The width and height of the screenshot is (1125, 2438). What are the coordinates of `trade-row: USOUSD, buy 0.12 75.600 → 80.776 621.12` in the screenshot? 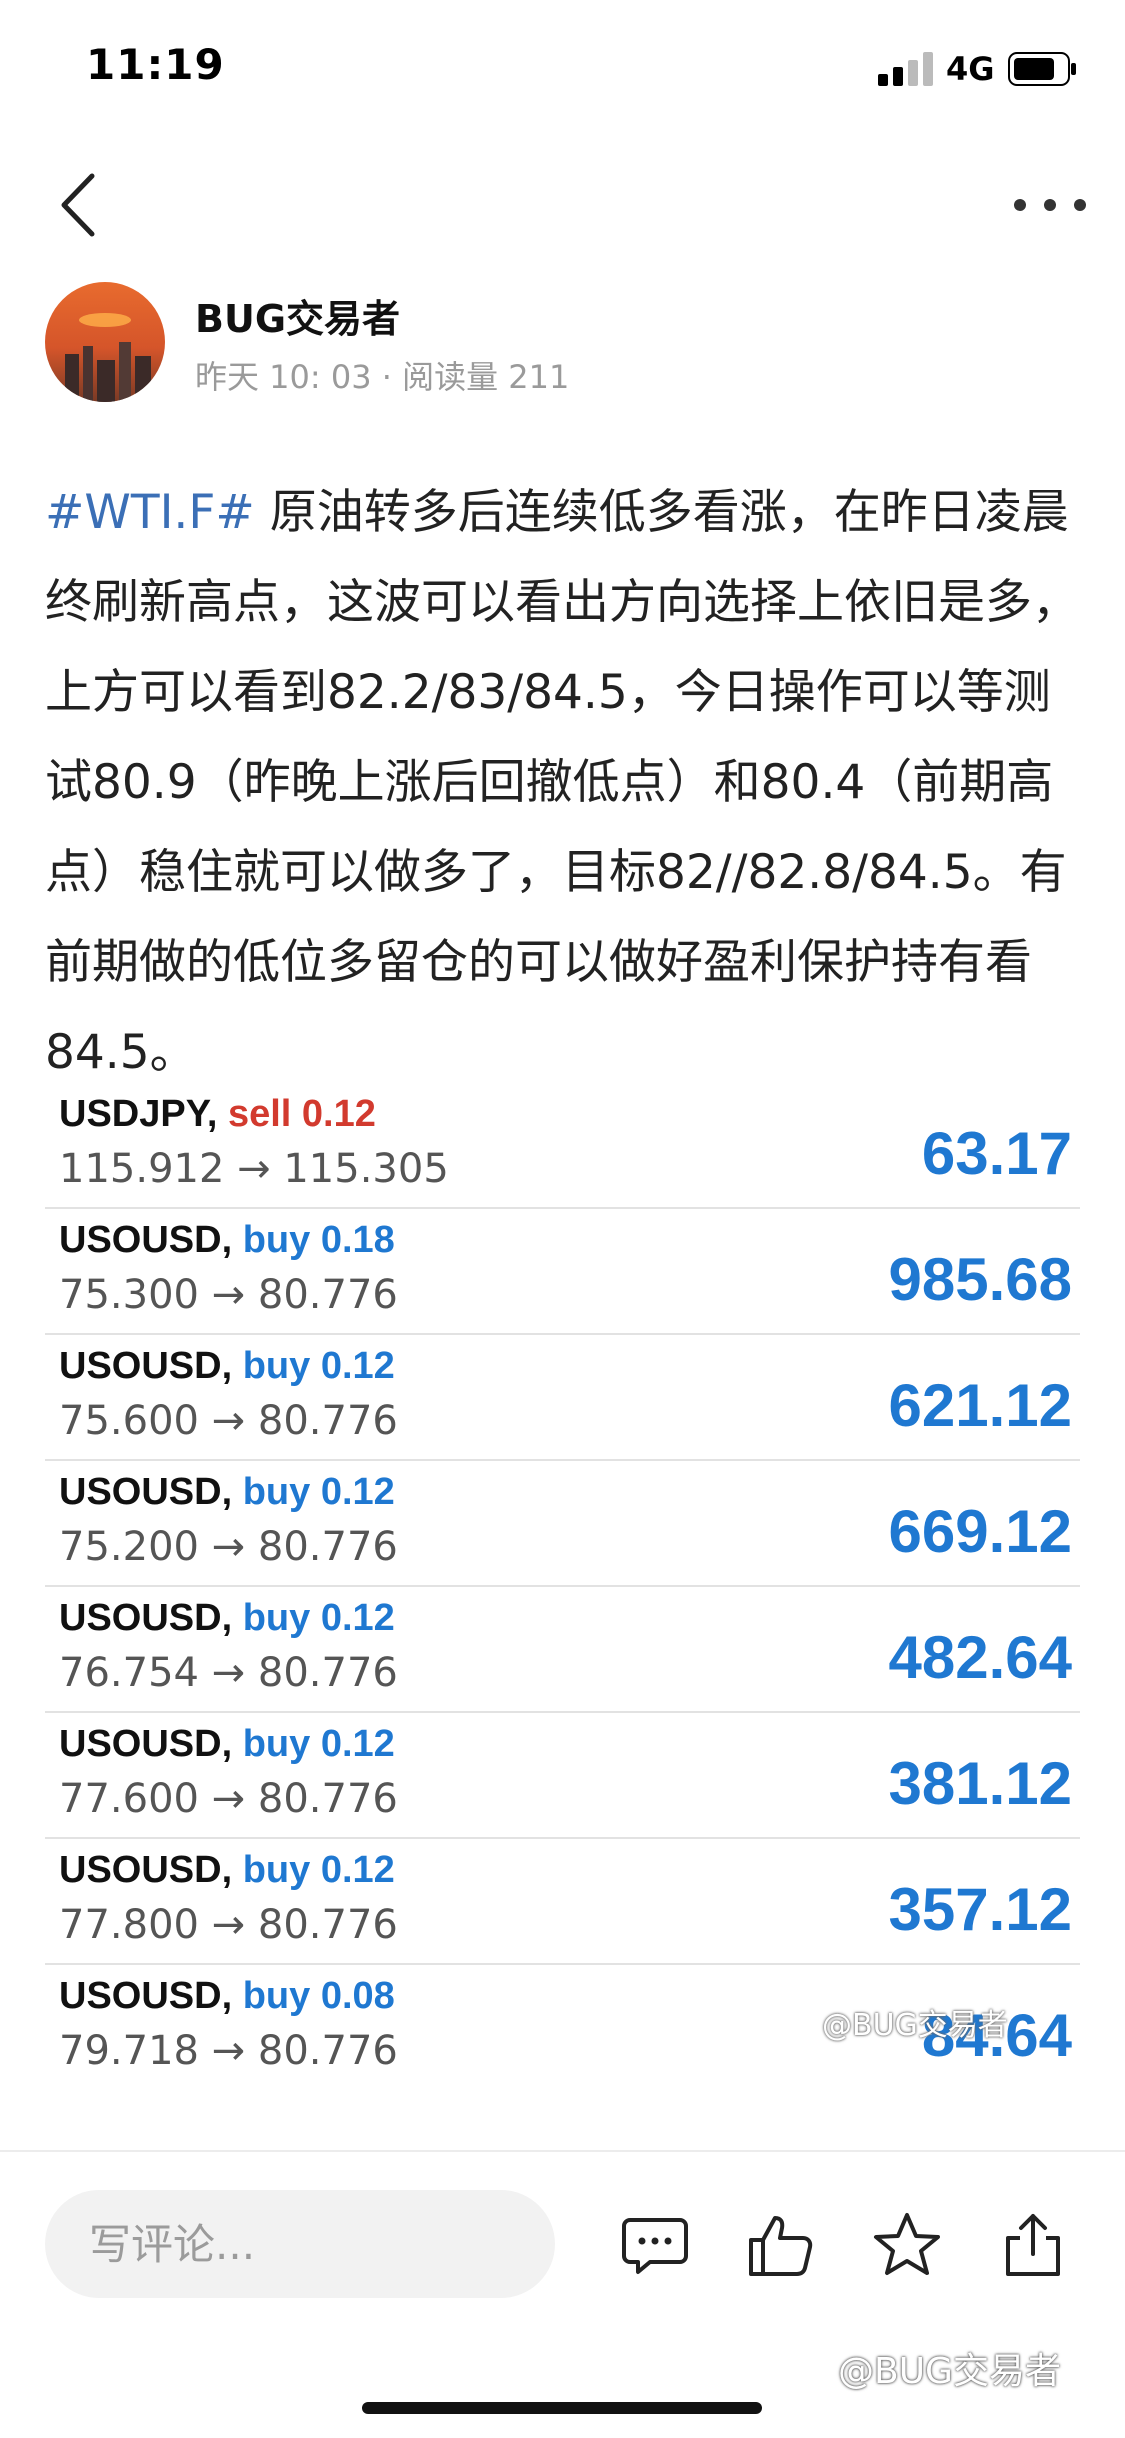 It's located at (562, 1398).